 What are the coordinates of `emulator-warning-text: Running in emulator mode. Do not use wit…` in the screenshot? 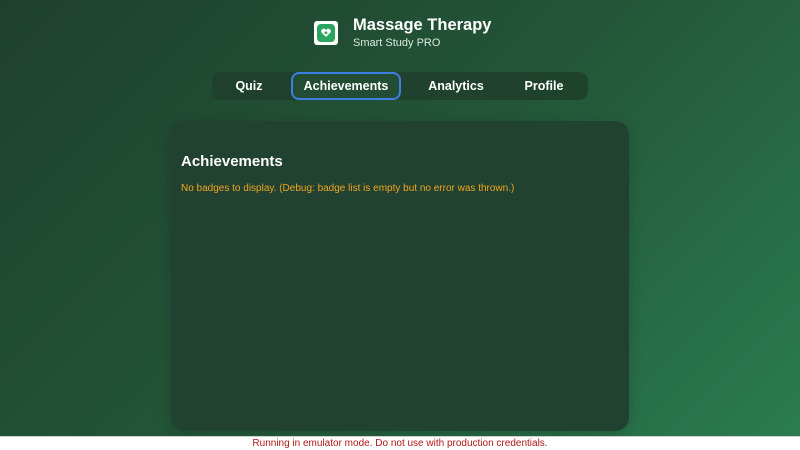 It's located at (400, 443).